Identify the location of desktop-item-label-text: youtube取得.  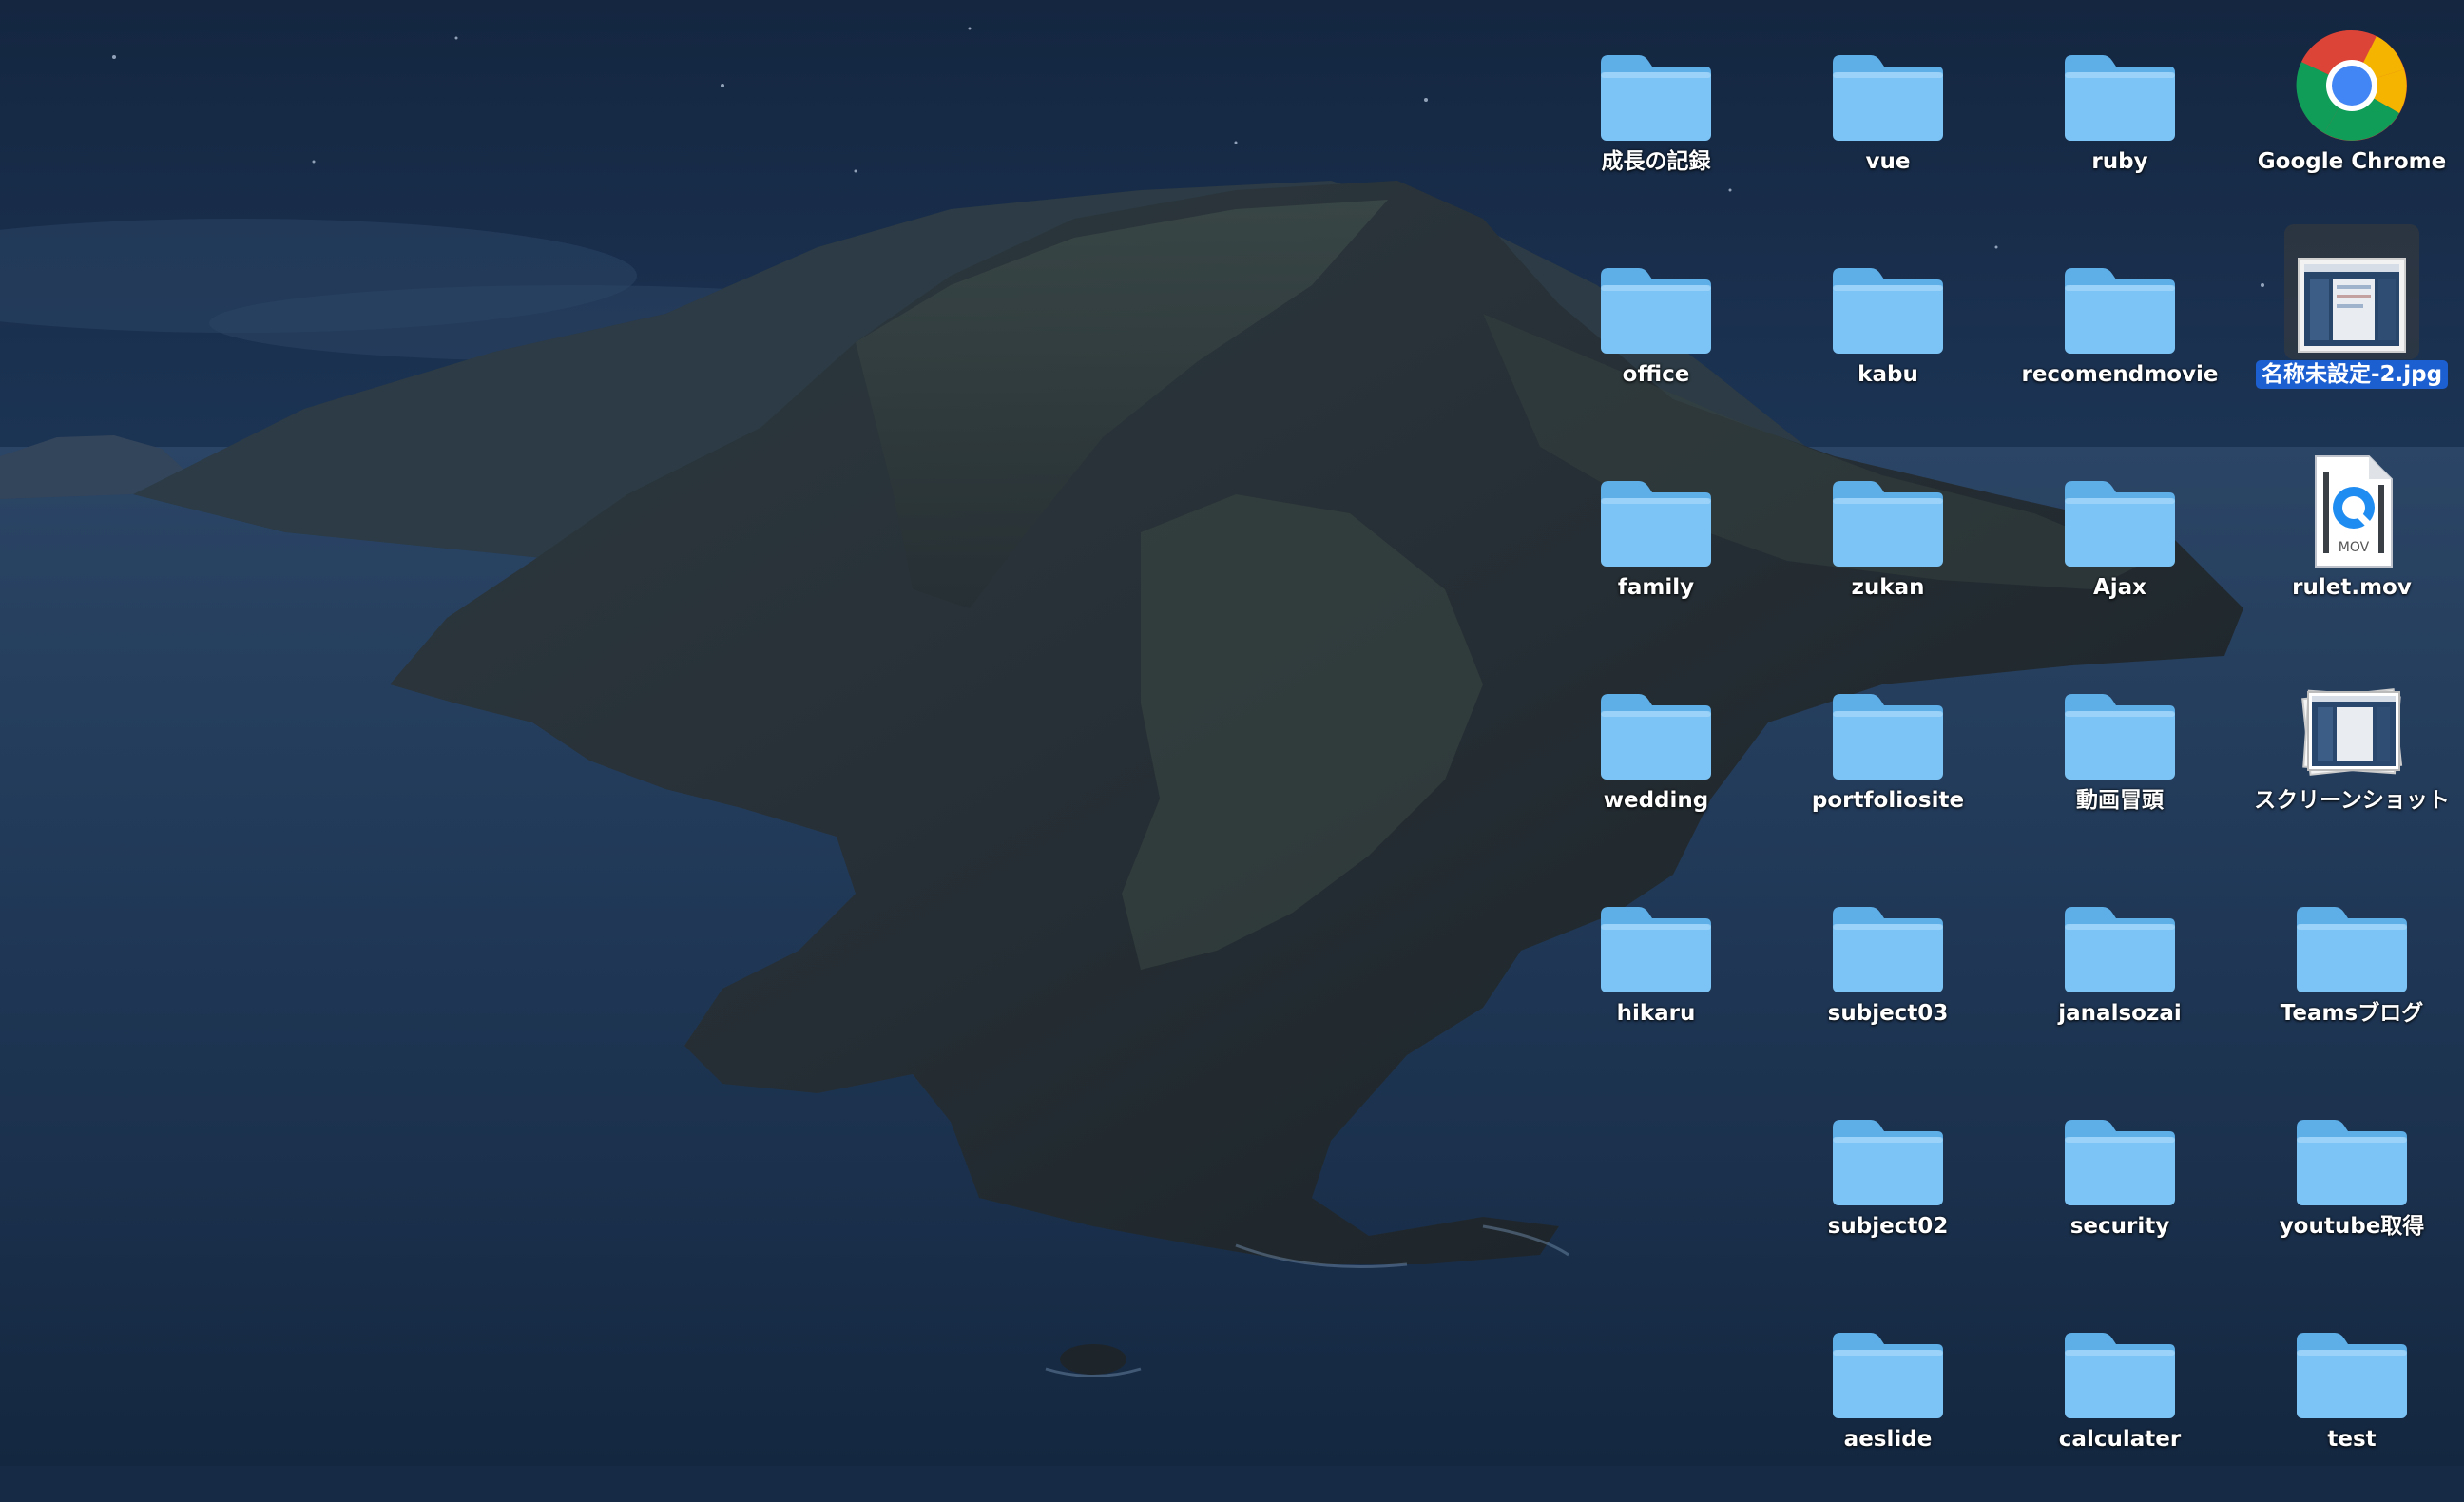
(2352, 1226).